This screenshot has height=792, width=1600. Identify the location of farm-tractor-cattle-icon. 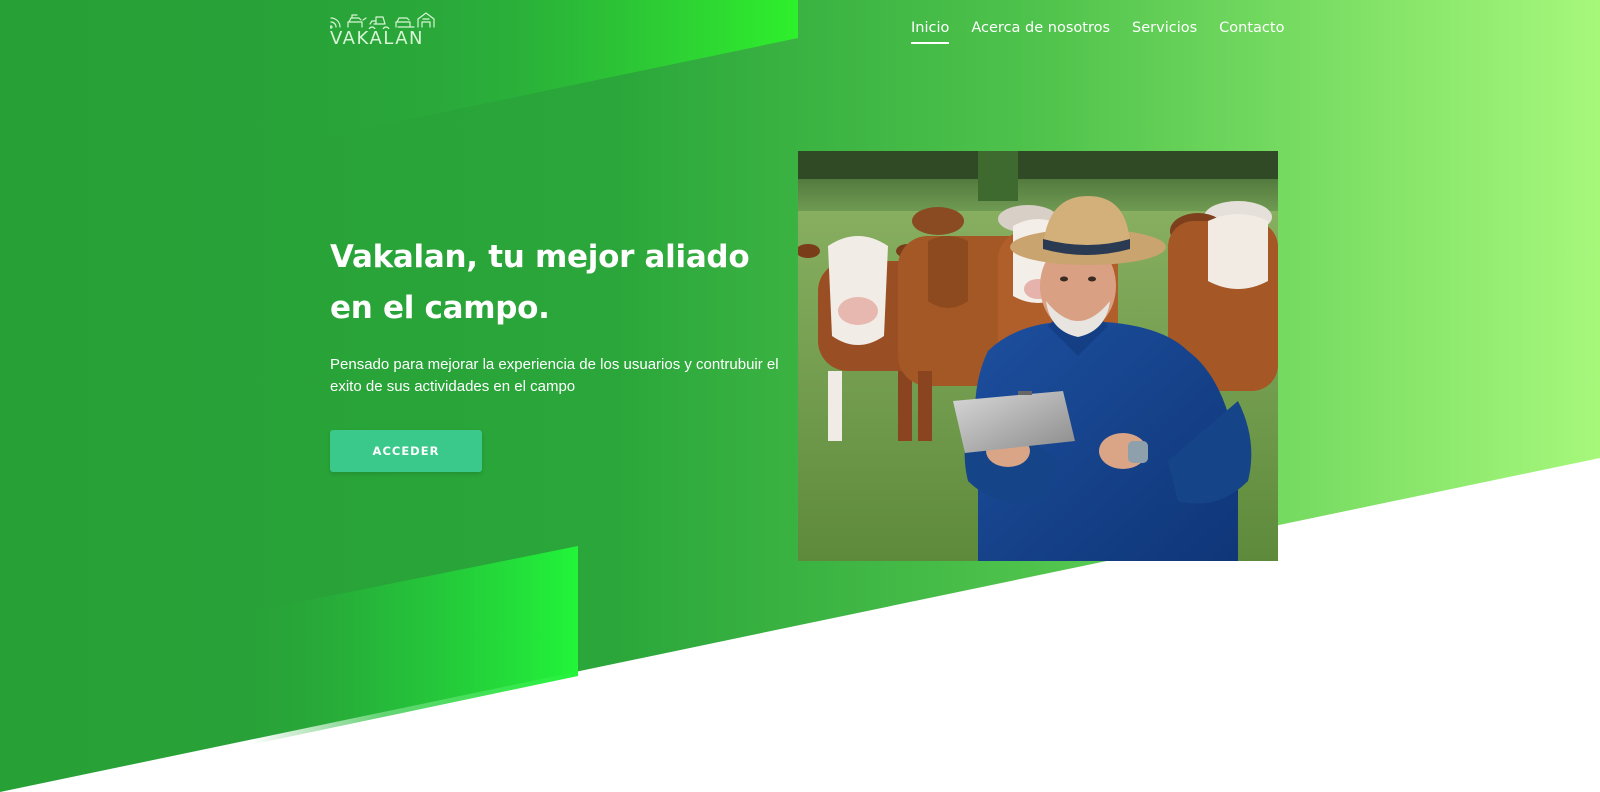
(382, 20).